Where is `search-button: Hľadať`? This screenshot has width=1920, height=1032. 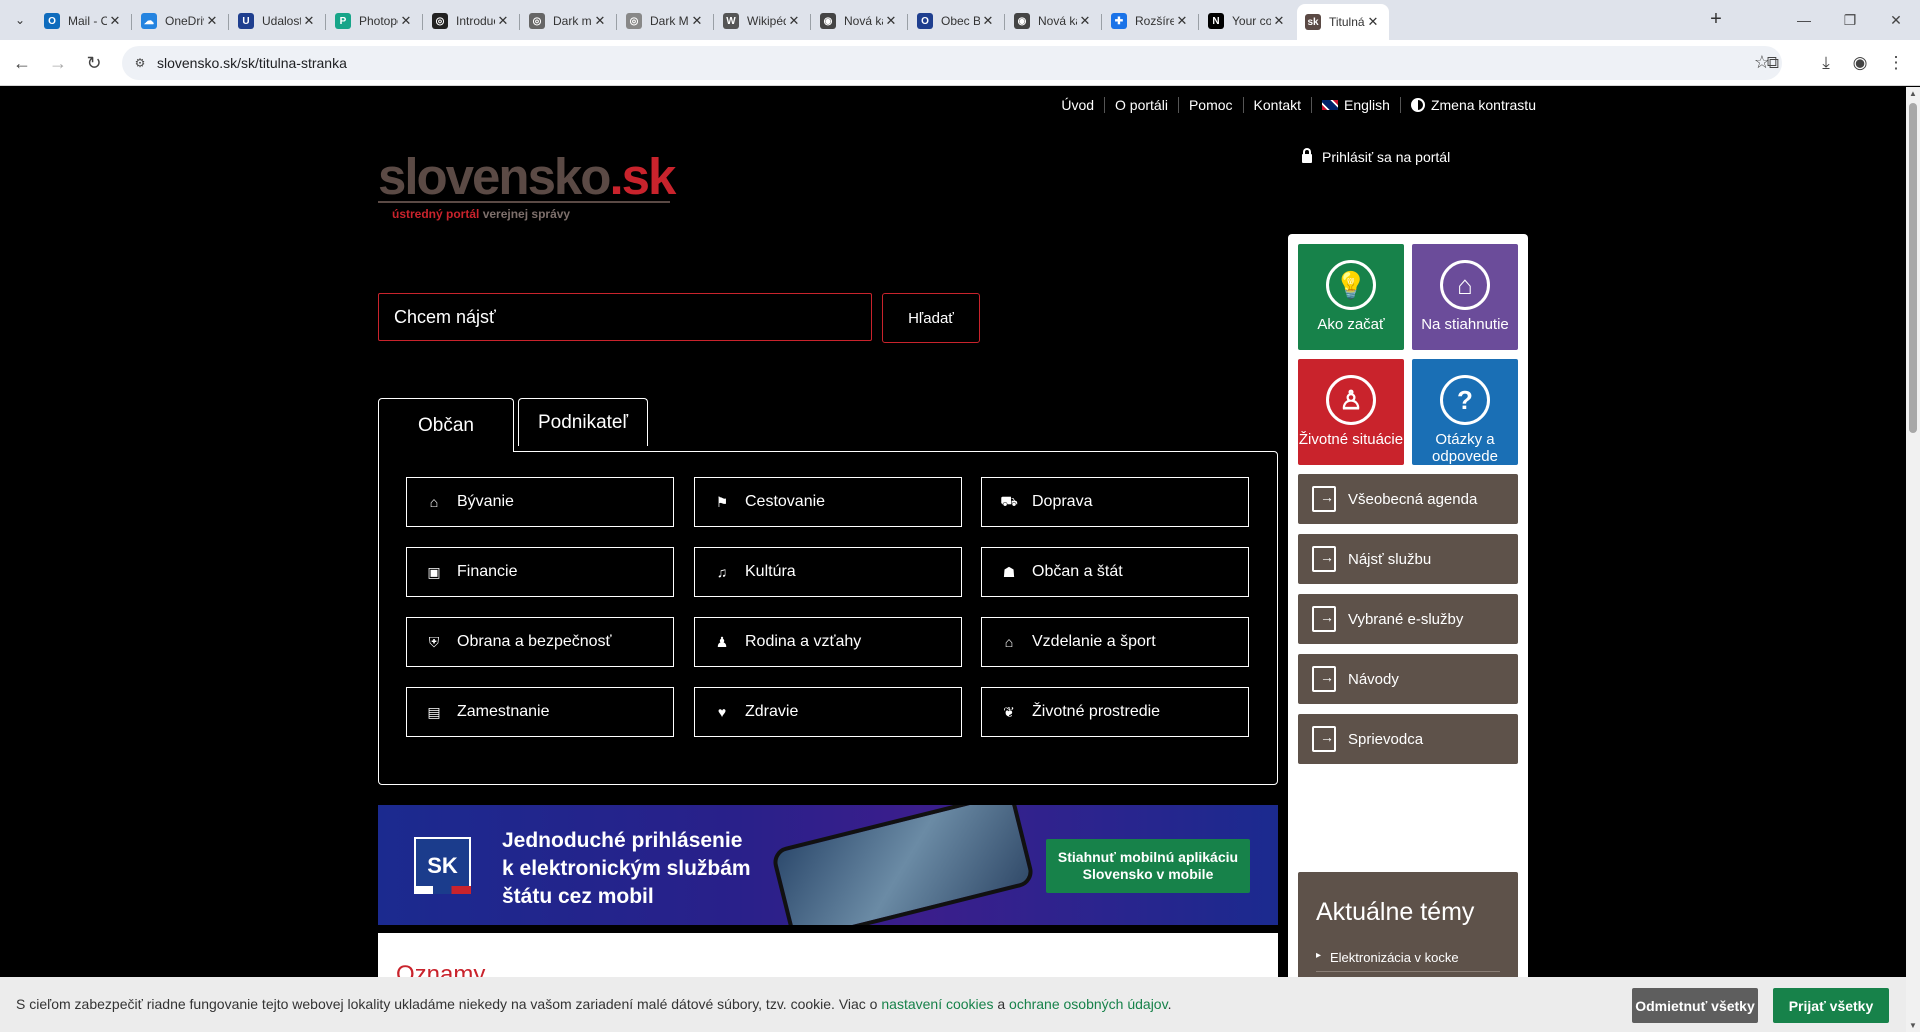
search-button: Hľadať is located at coordinates (931, 318).